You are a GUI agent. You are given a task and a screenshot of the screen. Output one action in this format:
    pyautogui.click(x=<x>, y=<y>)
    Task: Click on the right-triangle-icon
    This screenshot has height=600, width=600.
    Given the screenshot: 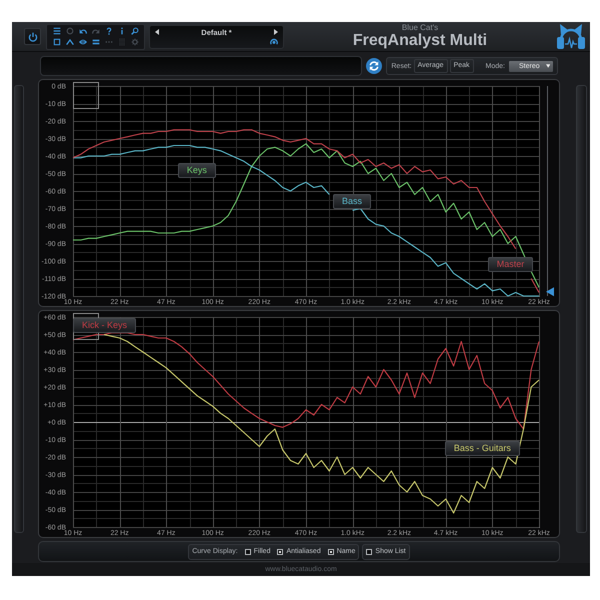 What is the action you would take?
    pyautogui.click(x=276, y=32)
    